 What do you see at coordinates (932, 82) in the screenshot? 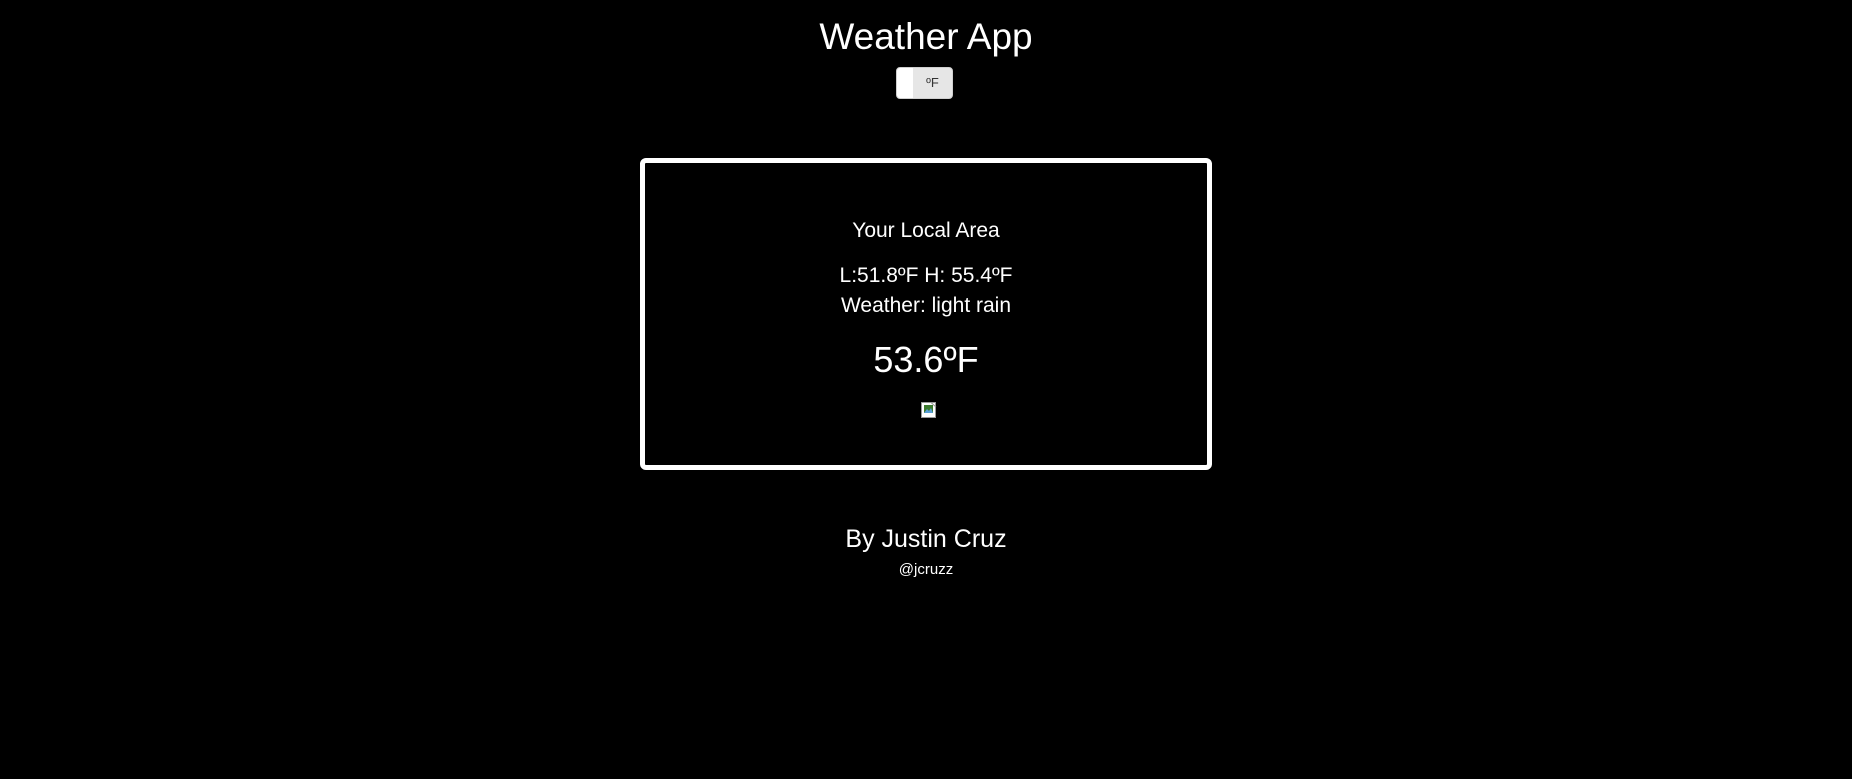
I see `unit-label: ºF` at bounding box center [932, 82].